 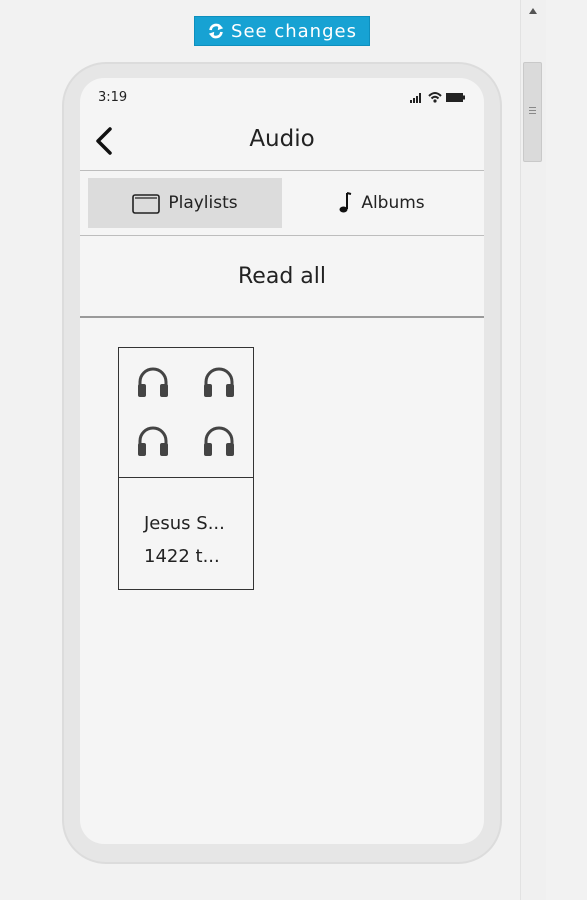 I want to click on tab-playlists-label: Playlists, so click(x=203, y=203).